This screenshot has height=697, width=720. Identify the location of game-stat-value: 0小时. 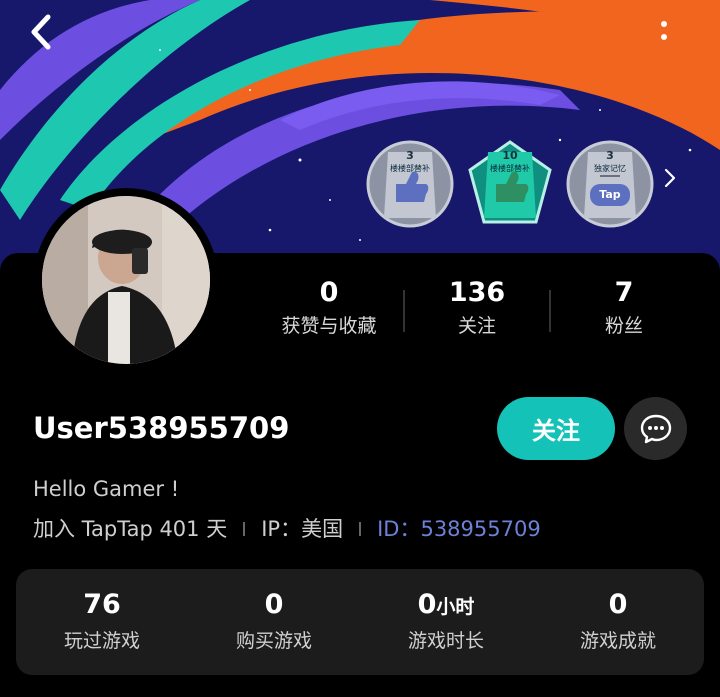
(446, 604).